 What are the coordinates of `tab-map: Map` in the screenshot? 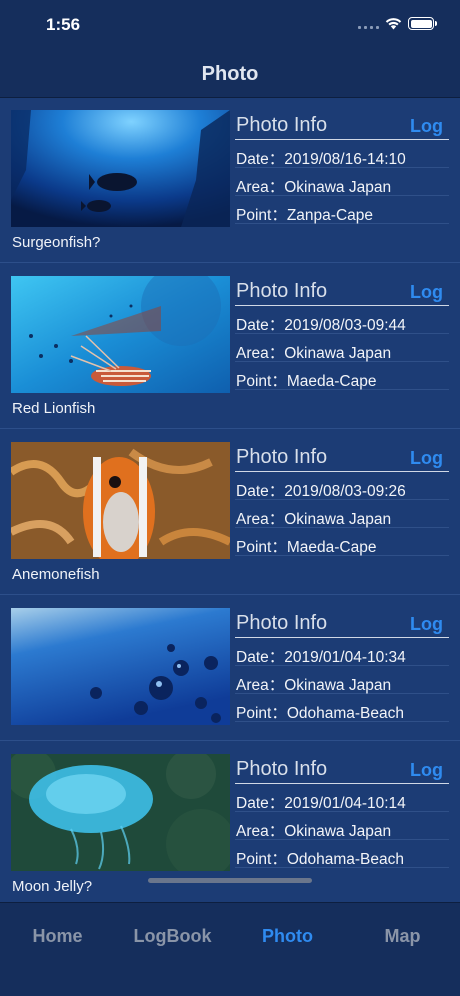 It's located at (402, 936).